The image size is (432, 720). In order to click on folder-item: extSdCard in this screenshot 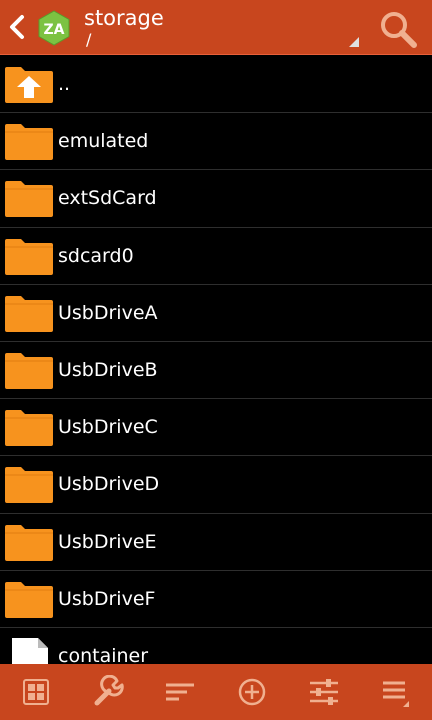, I will do `click(216, 199)`.